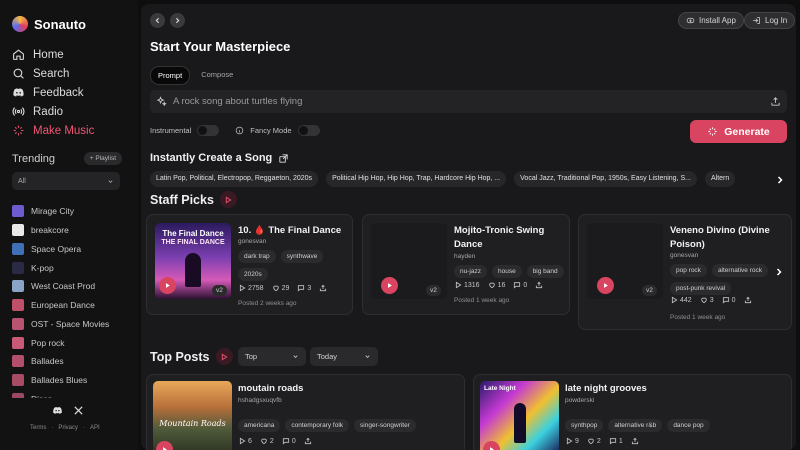 The height and width of the screenshot is (450, 800). I want to click on staff-picks-scroll-right-button, so click(779, 272).